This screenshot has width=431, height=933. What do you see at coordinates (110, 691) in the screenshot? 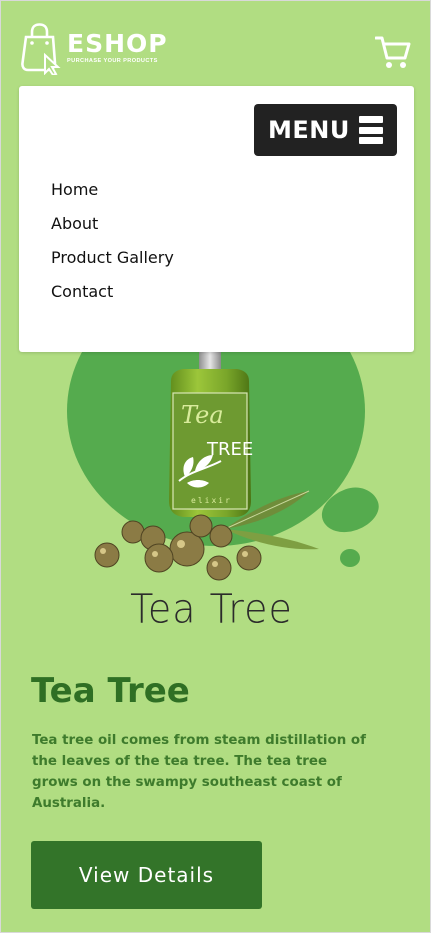
I see `product-title: Tea Tree` at bounding box center [110, 691].